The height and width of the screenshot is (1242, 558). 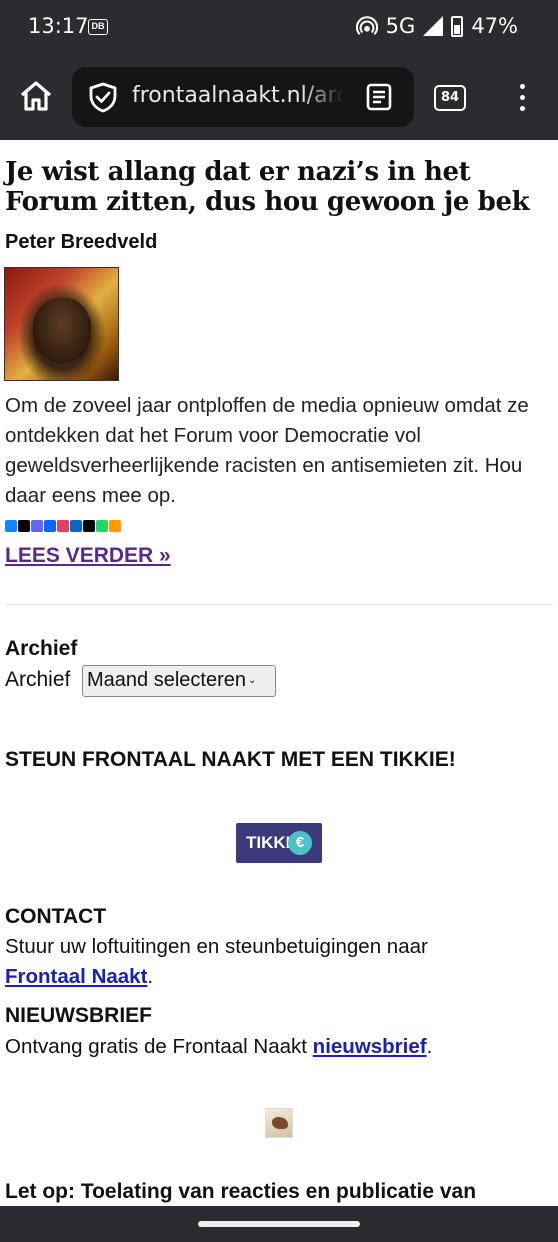 I want to click on share-buttons, so click(x=63, y=526).